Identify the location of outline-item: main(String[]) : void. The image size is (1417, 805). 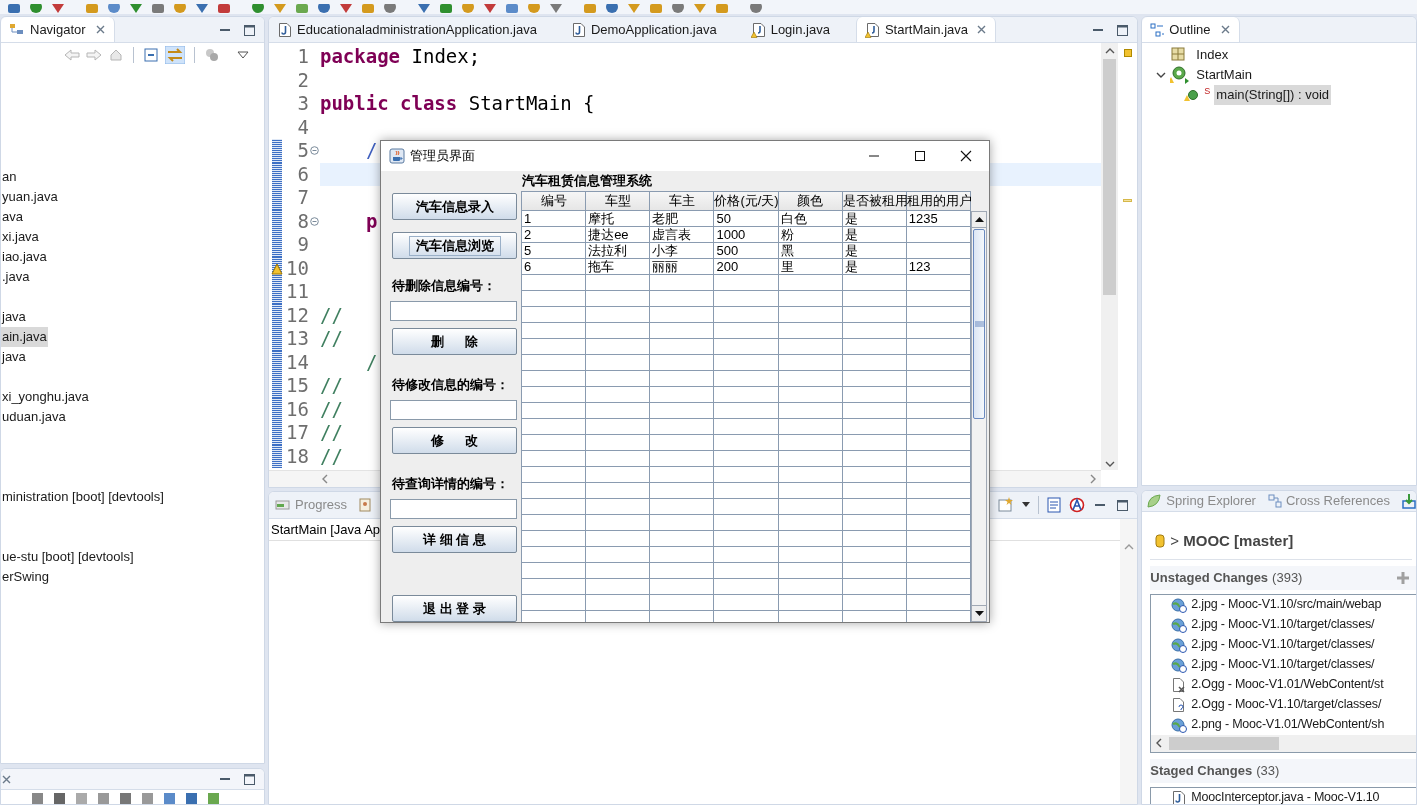
(1273, 95).